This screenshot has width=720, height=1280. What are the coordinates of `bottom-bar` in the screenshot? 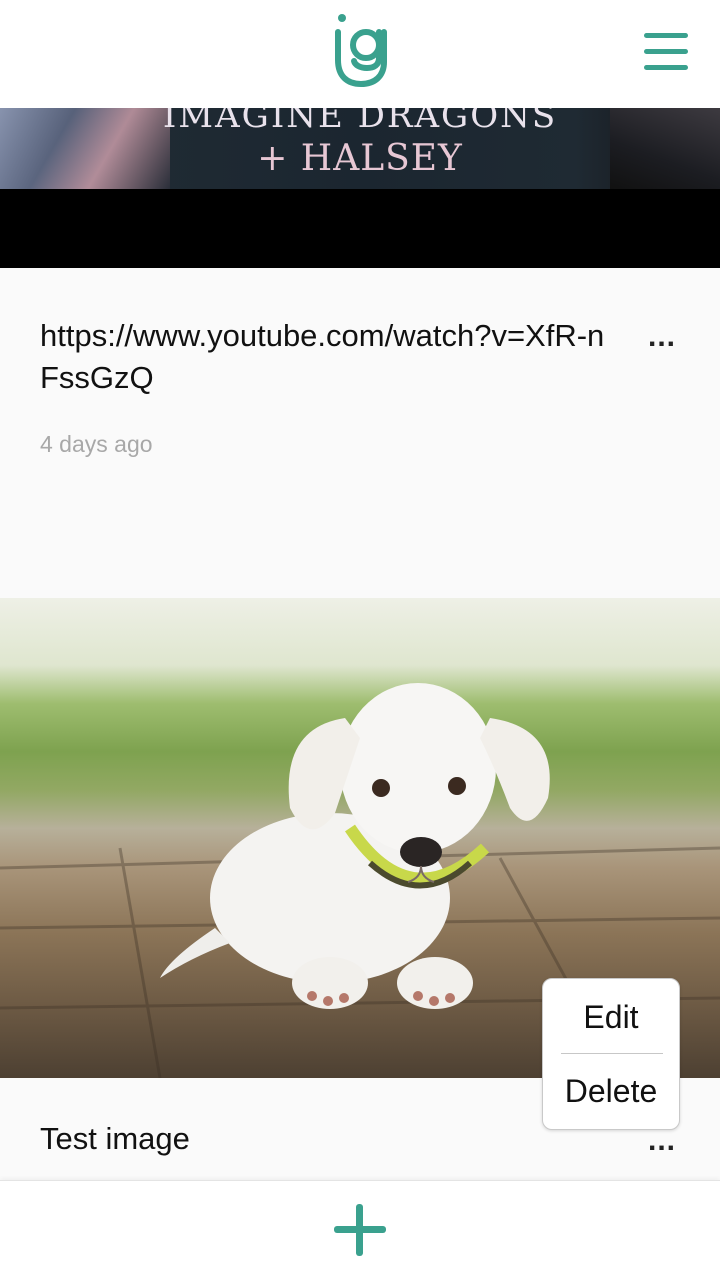 It's located at (360, 1230).